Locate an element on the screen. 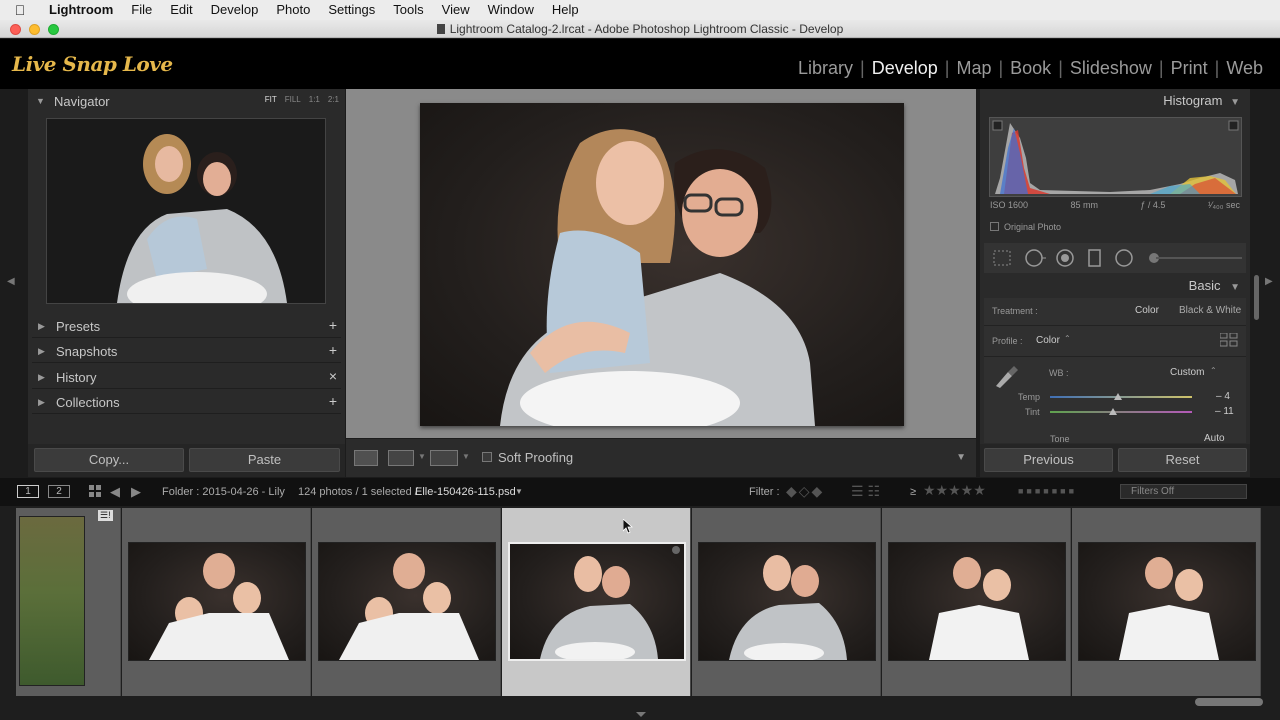 The height and width of the screenshot is (720, 1280). filmstrip-scrollbar is located at coordinates (1229, 702).